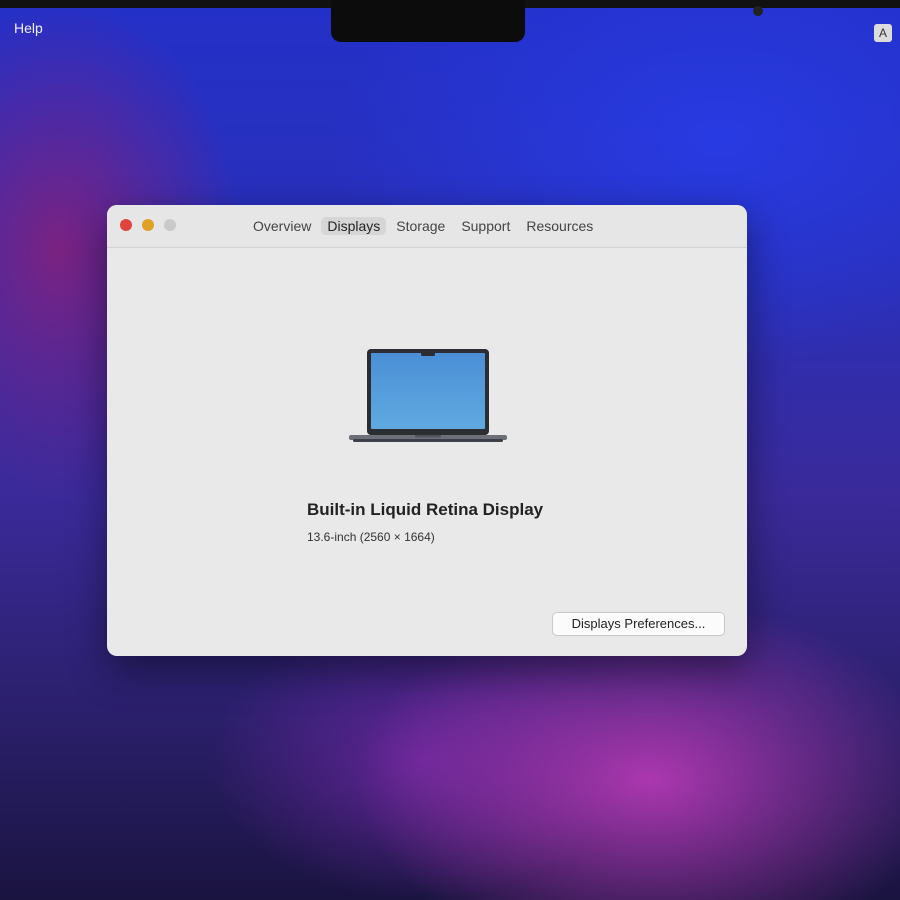 This screenshot has height=900, width=900. What do you see at coordinates (170, 225) in the screenshot?
I see `zoom-icon` at bounding box center [170, 225].